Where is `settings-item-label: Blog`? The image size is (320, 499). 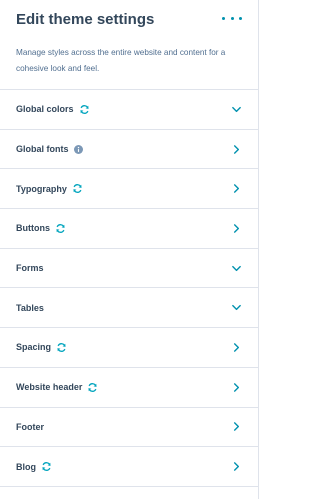 settings-item-label: Blog is located at coordinates (26, 466).